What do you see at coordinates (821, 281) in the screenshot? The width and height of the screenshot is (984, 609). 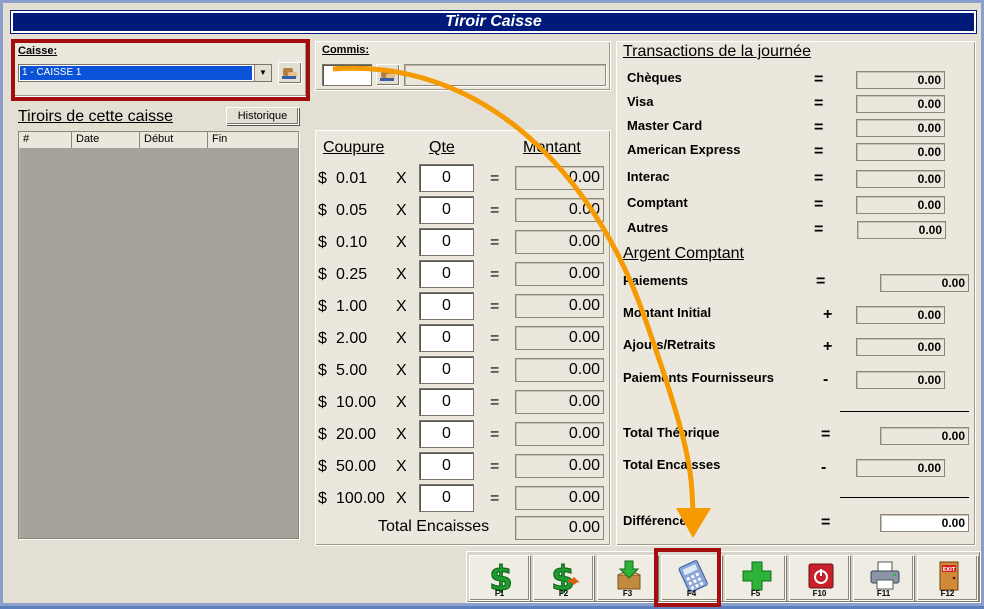 I see `paiements-op: =` at bounding box center [821, 281].